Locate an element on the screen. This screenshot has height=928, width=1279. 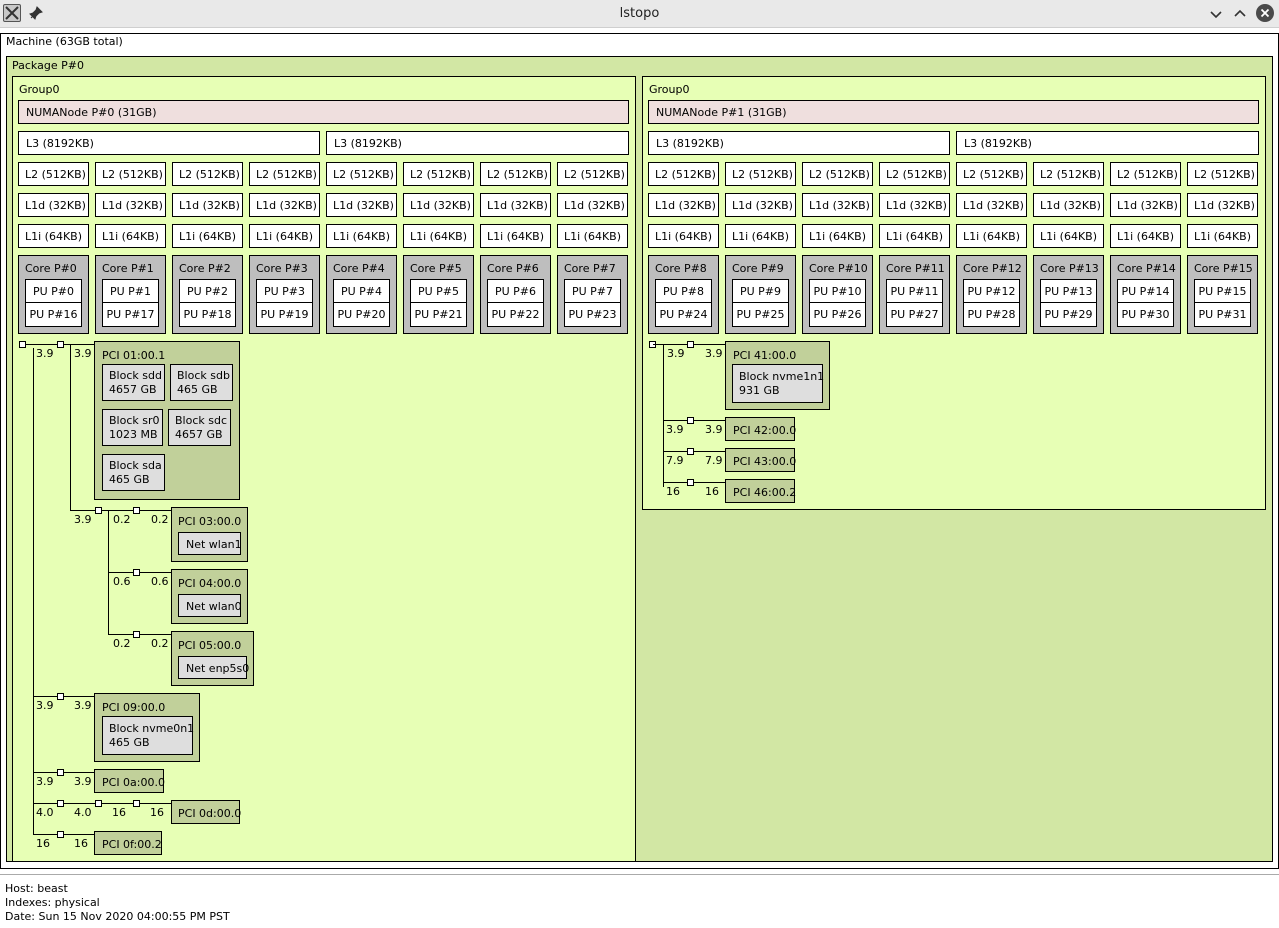
processing-unit: PU P#31 is located at coordinates (1222, 314).